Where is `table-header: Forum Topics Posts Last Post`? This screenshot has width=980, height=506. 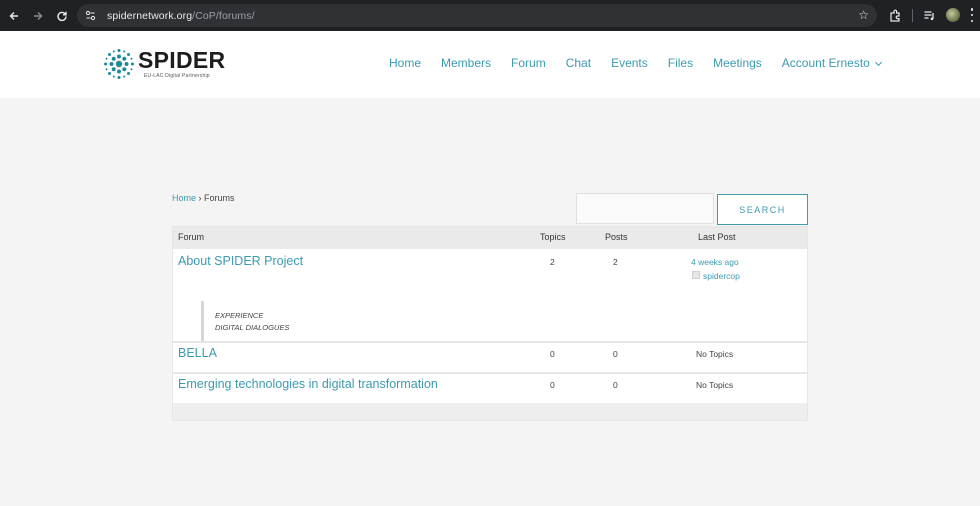 table-header: Forum Topics Posts Last Post is located at coordinates (490, 238).